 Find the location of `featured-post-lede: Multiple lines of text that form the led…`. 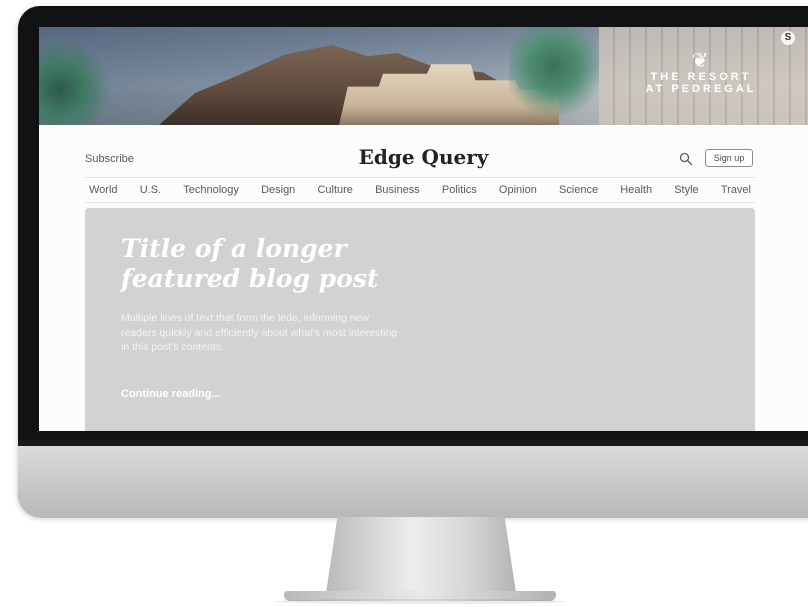

featured-post-lede: Multiple lines of text that form the led… is located at coordinates (259, 332).